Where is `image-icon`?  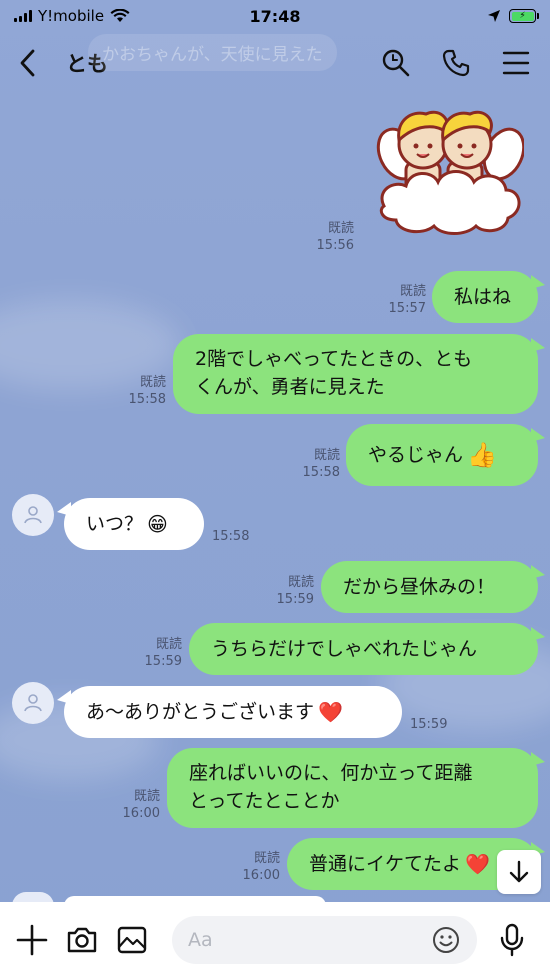
image-icon is located at coordinates (132, 940).